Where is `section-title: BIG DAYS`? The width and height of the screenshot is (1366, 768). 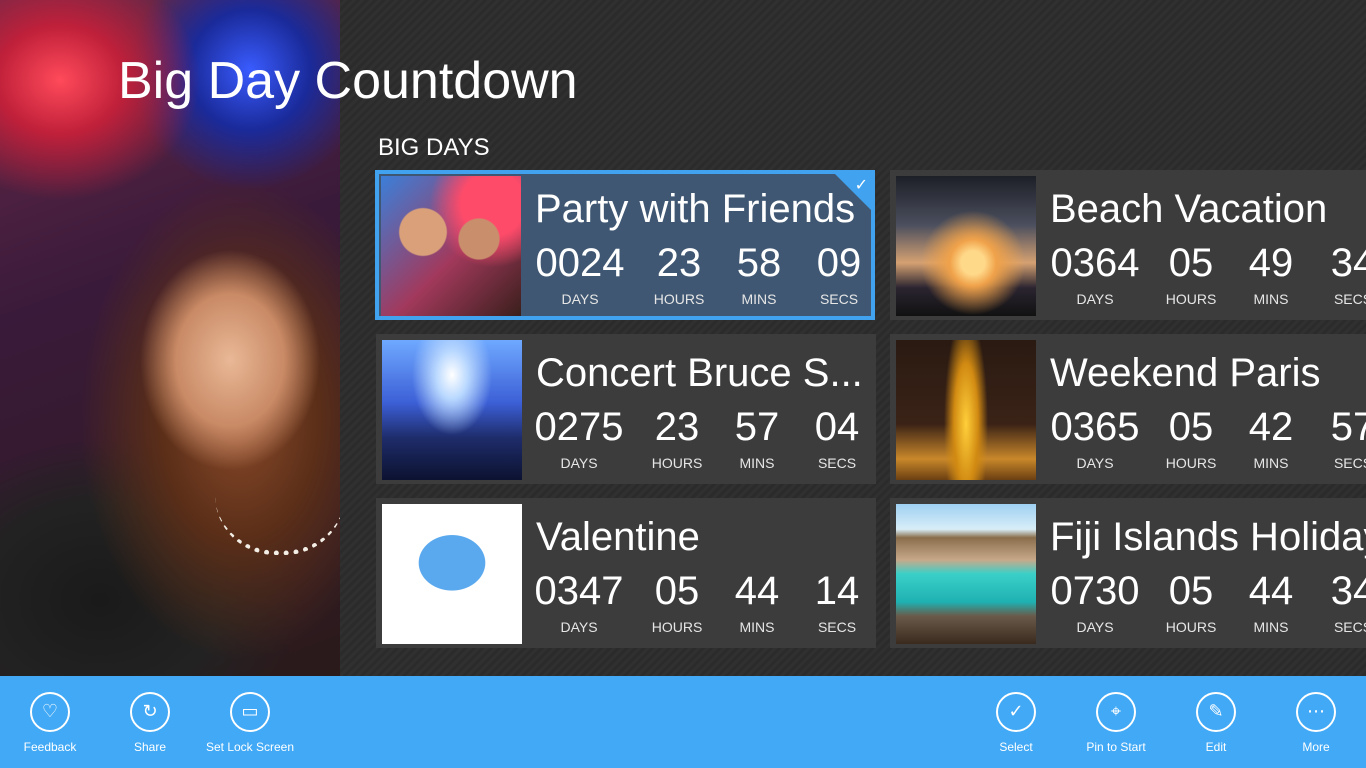 section-title: BIG DAYS is located at coordinates (434, 147).